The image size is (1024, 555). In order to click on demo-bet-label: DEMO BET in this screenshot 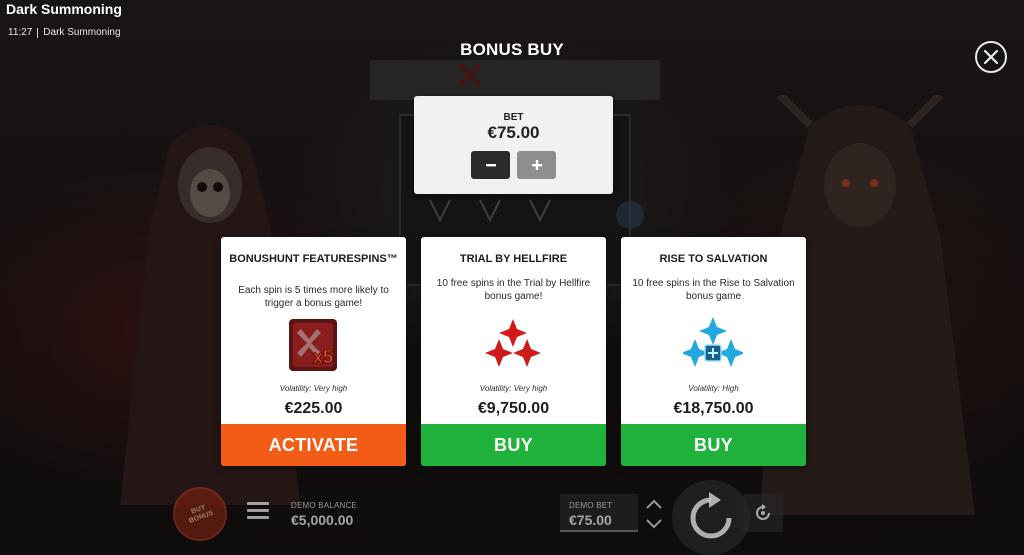, I will do `click(591, 505)`.